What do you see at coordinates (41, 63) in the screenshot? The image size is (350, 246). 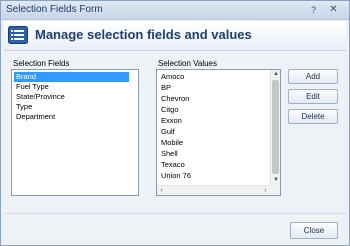 I see `selection-fields-label: Selection Fields` at bounding box center [41, 63].